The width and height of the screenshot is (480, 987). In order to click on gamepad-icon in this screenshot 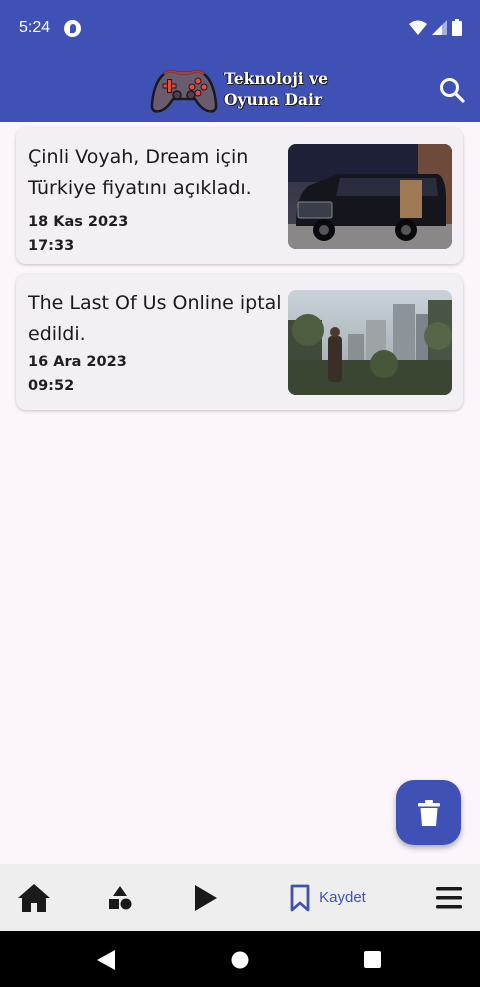, I will do `click(184, 91)`.